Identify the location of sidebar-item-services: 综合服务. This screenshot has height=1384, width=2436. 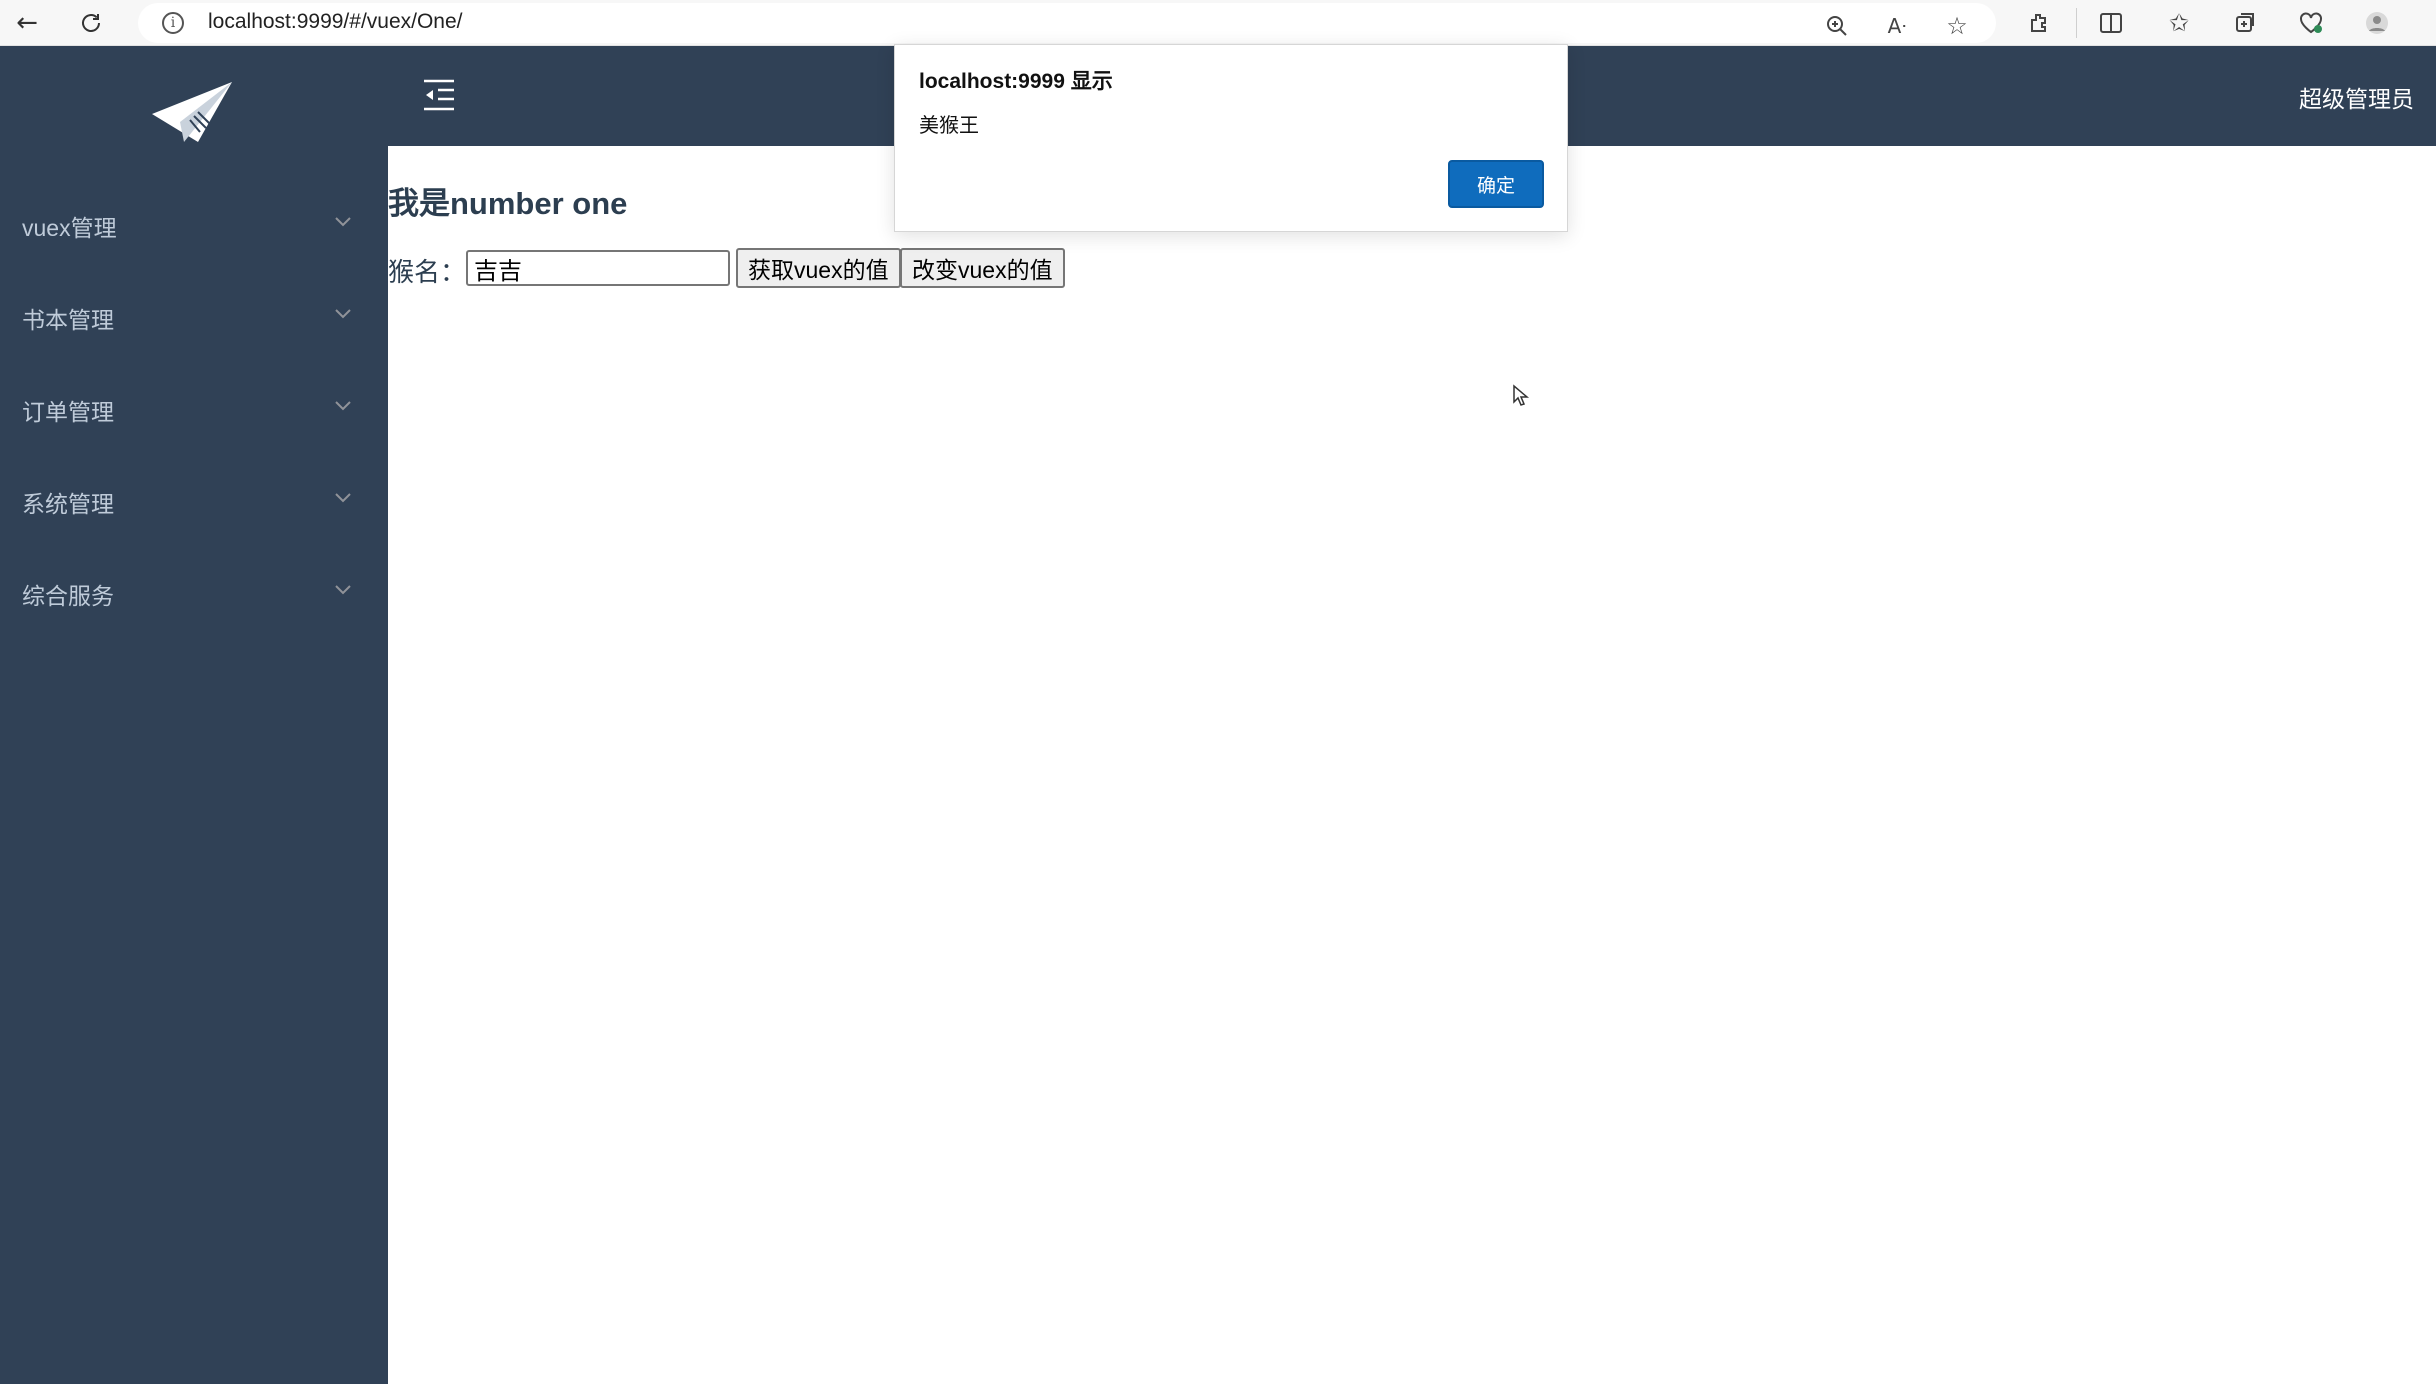
(194, 594).